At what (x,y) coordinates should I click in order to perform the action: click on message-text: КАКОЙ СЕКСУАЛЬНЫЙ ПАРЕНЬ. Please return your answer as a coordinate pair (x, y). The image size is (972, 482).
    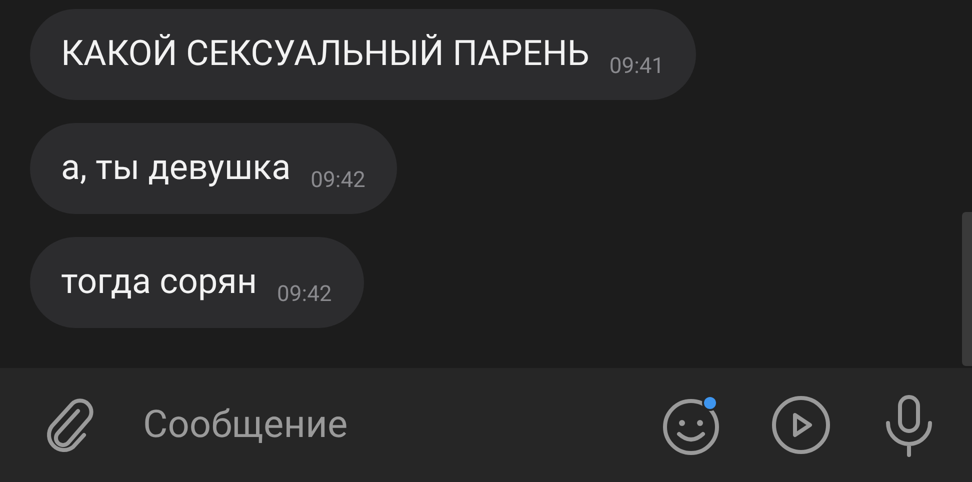
    Looking at the image, I should click on (325, 54).